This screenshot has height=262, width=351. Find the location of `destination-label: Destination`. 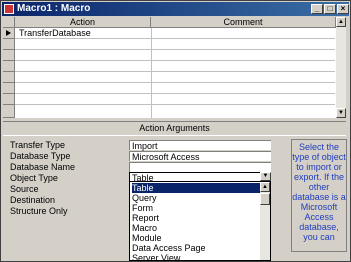

destination-label: Destination is located at coordinates (33, 200).